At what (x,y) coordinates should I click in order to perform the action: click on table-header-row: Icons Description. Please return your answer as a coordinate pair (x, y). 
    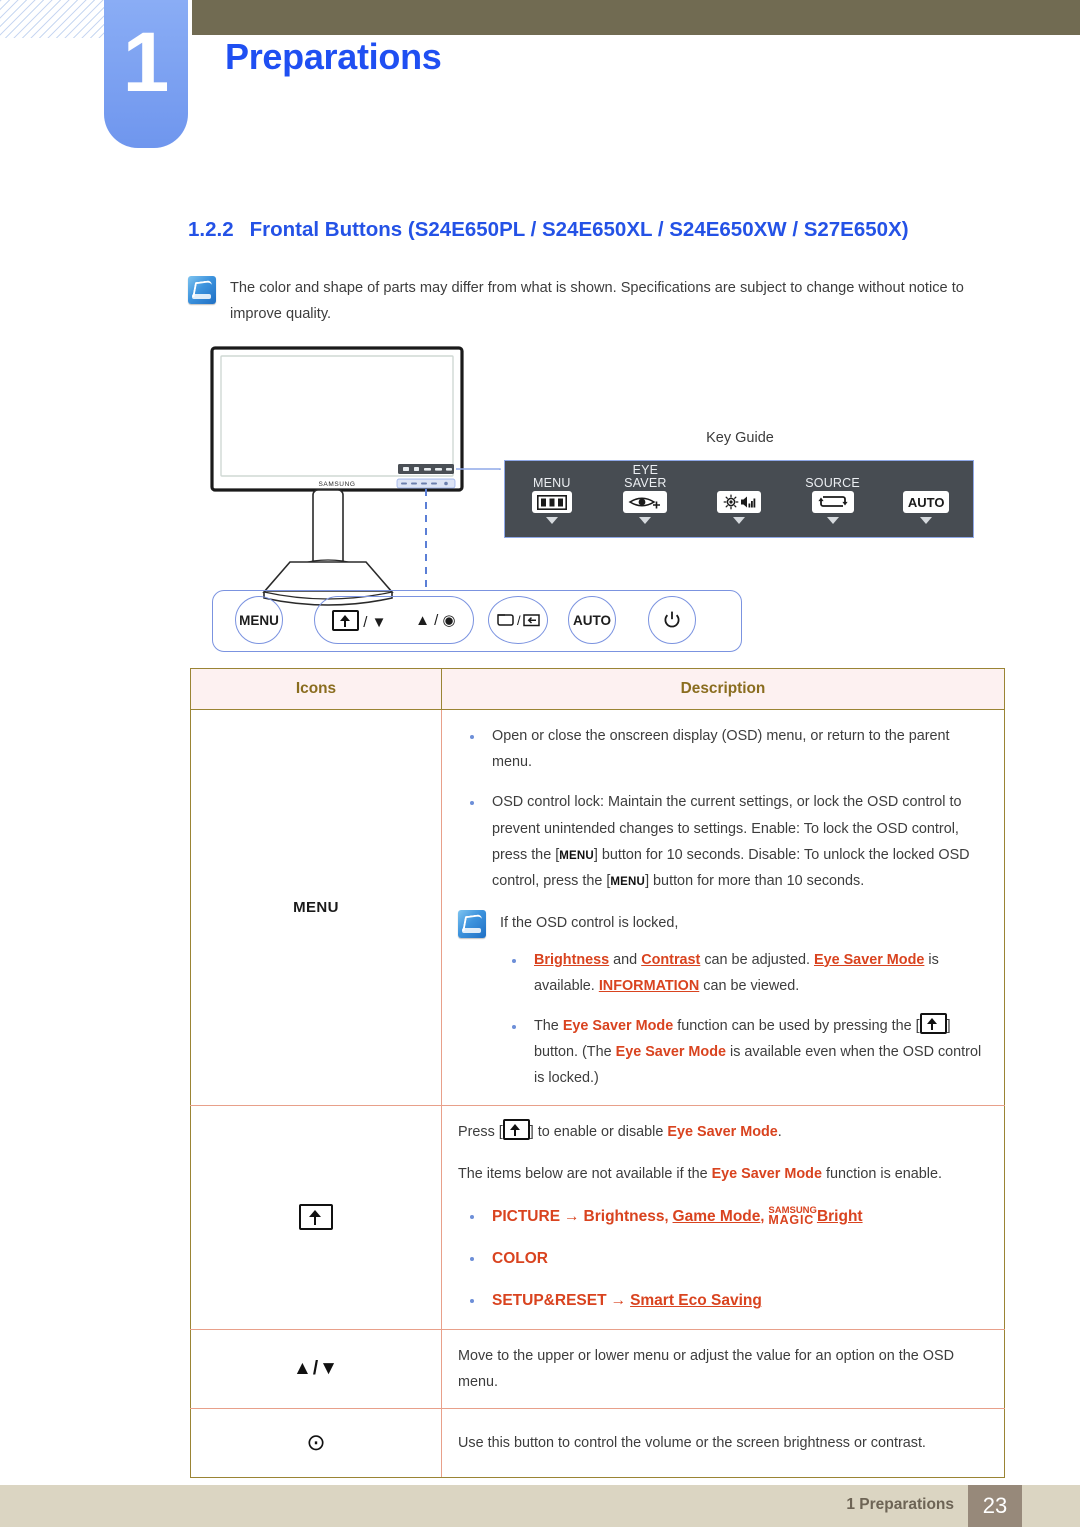
    Looking at the image, I should click on (597, 689).